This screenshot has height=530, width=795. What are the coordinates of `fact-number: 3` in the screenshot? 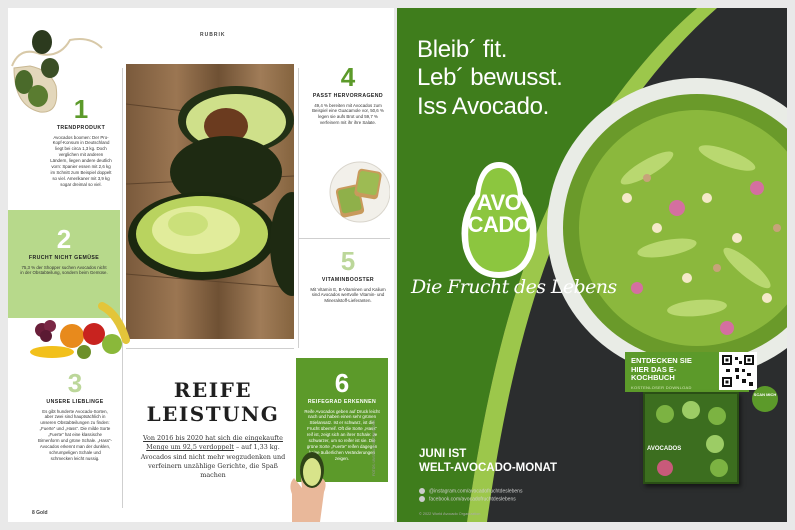 It's located at (75, 383).